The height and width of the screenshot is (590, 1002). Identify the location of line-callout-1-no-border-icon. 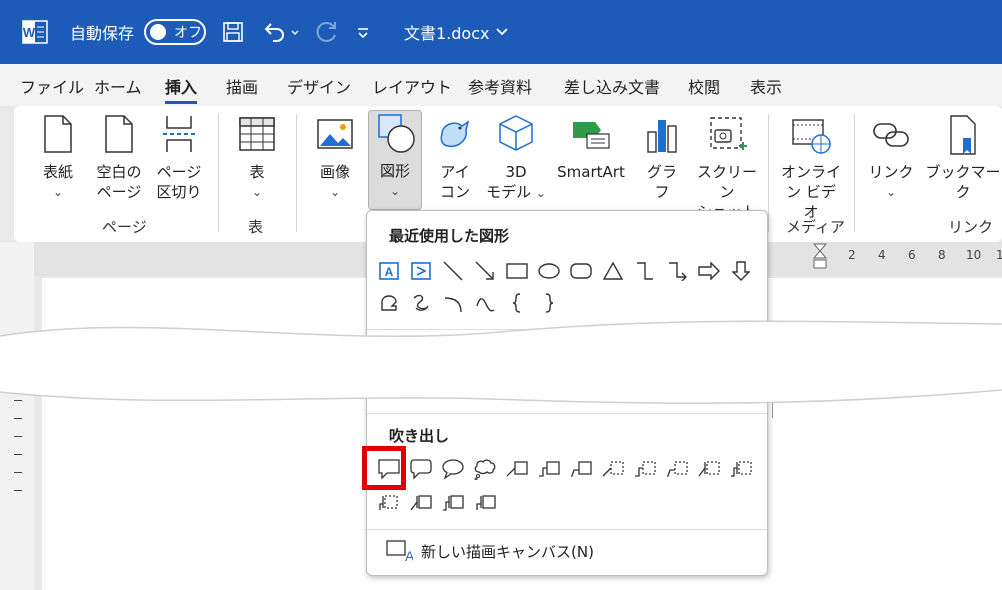
(613, 469).